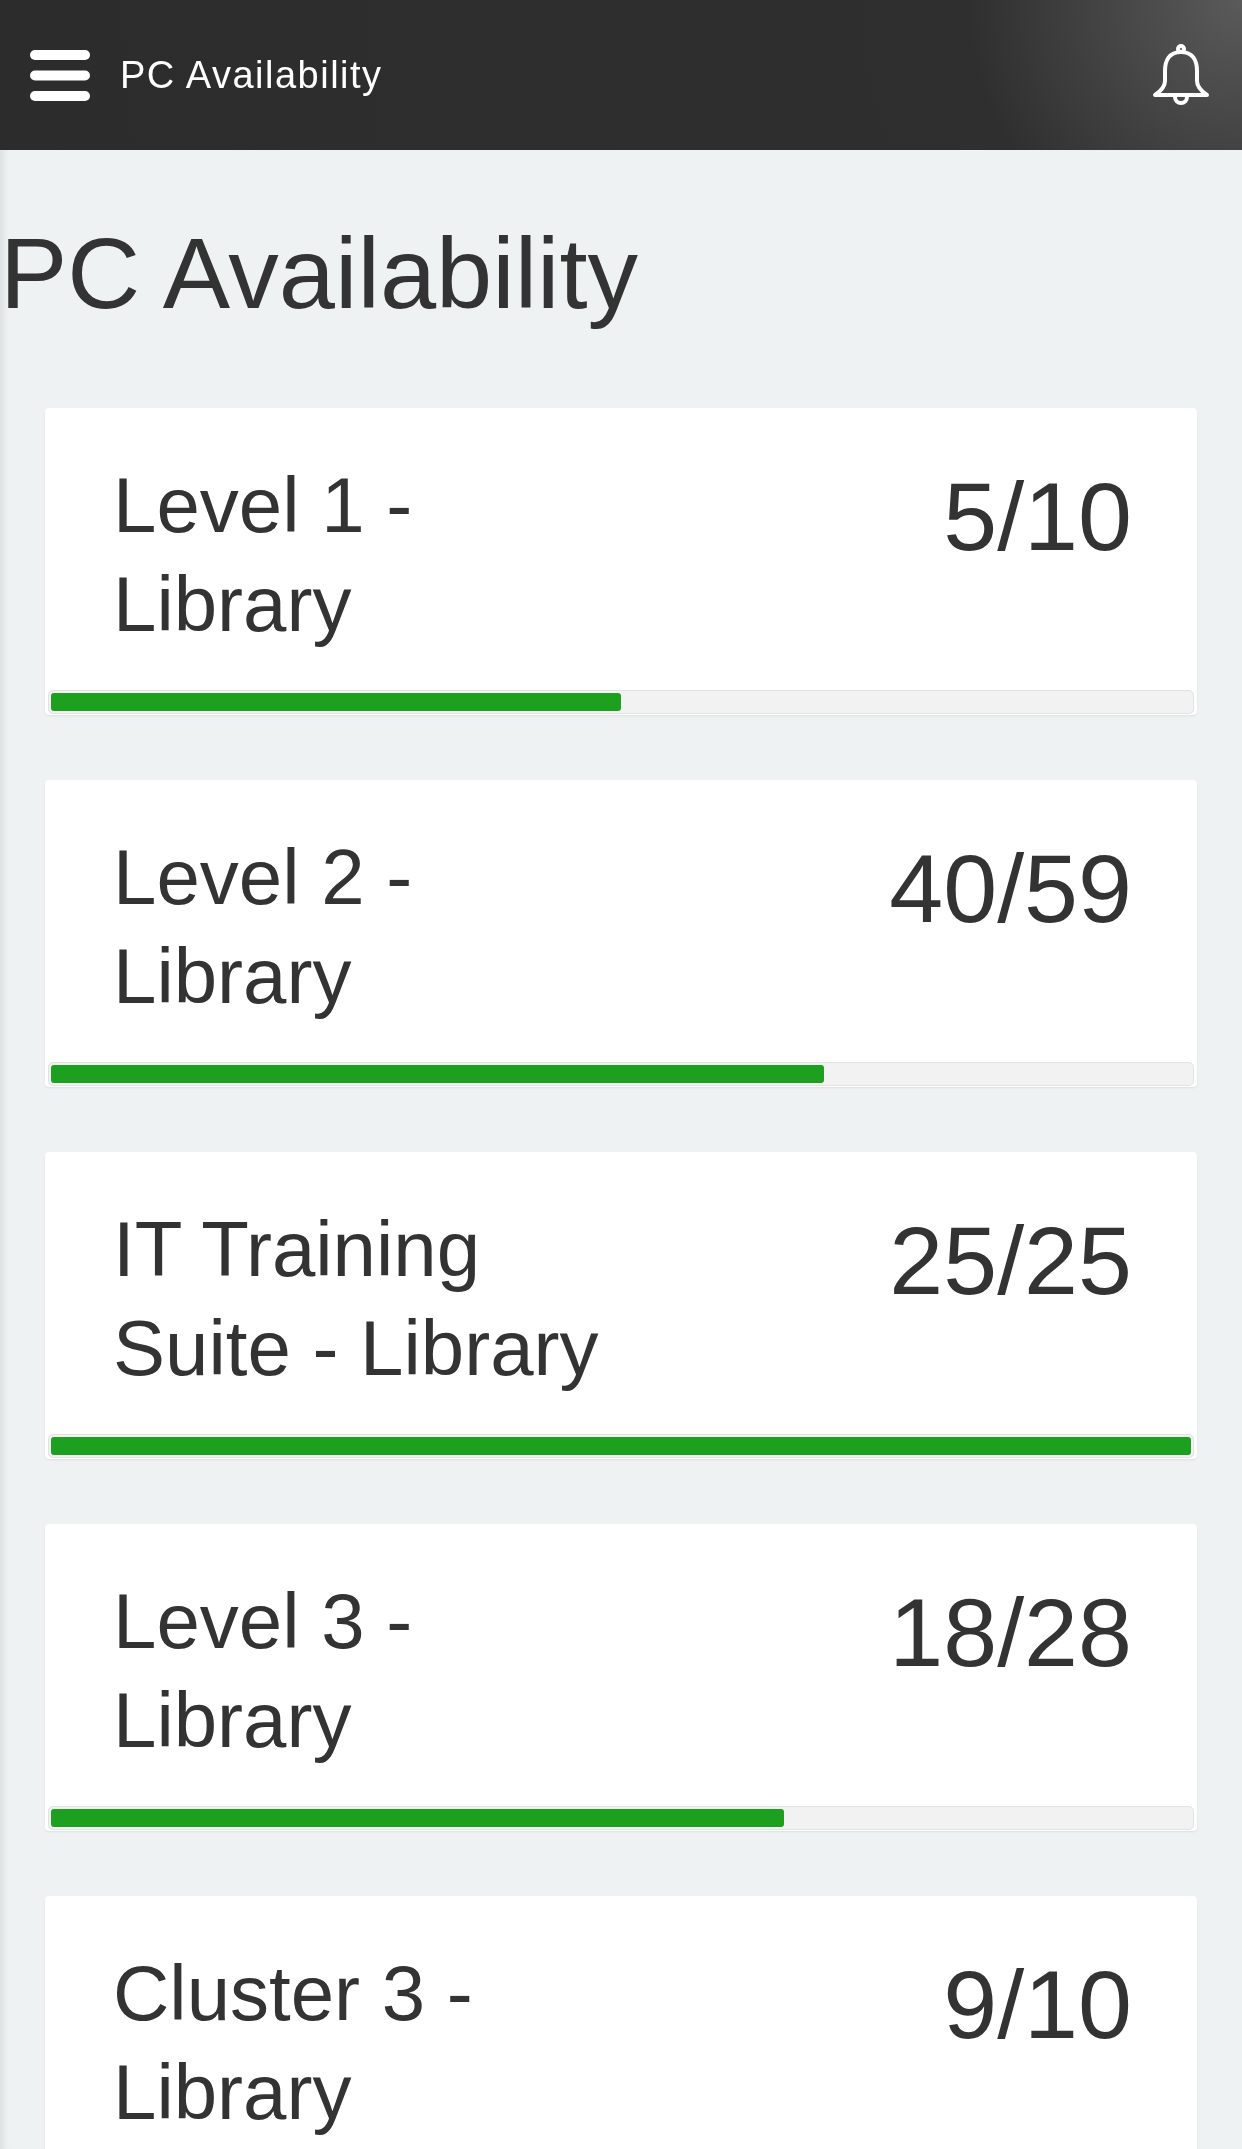 Image resolution: width=1242 pixels, height=2149 pixels. What do you see at coordinates (1010, 1632) in the screenshot?
I see `pc-count: 18/28` at bounding box center [1010, 1632].